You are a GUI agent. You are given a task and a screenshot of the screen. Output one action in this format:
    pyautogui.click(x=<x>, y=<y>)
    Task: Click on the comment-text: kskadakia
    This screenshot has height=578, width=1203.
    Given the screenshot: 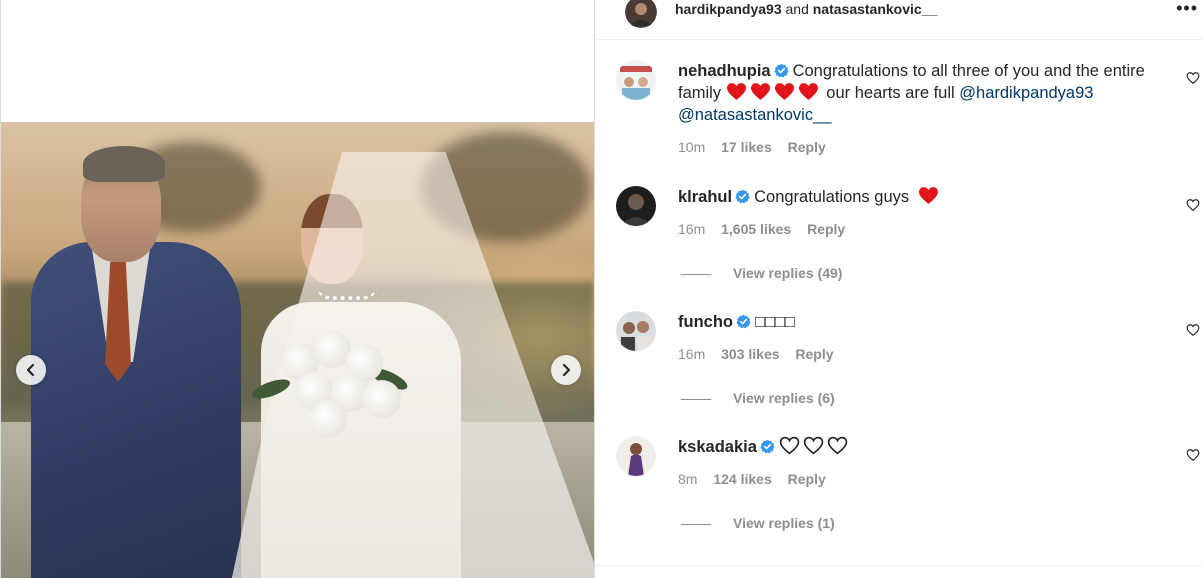 What is the action you would take?
    pyautogui.click(x=923, y=447)
    